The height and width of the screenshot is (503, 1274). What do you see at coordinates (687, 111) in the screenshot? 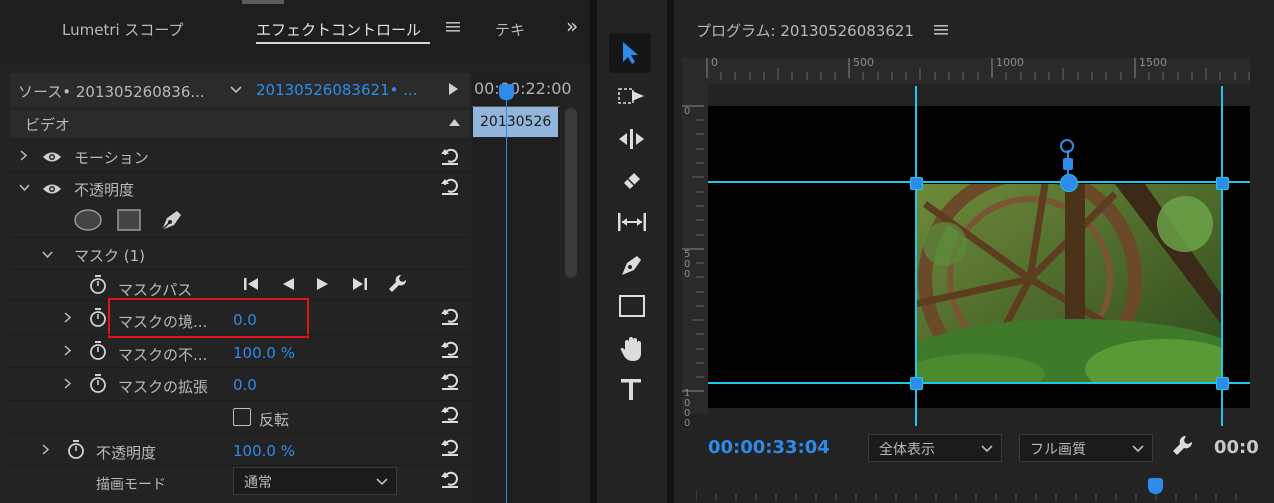
I see `ruler-left-label: 0` at bounding box center [687, 111].